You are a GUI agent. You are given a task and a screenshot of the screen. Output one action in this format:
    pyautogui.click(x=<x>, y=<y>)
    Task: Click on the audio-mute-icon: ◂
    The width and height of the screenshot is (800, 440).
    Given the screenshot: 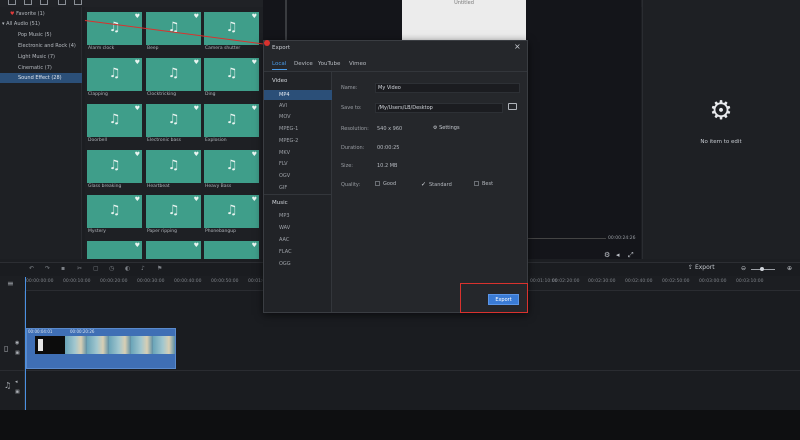 What is the action you would take?
    pyautogui.click(x=16, y=382)
    